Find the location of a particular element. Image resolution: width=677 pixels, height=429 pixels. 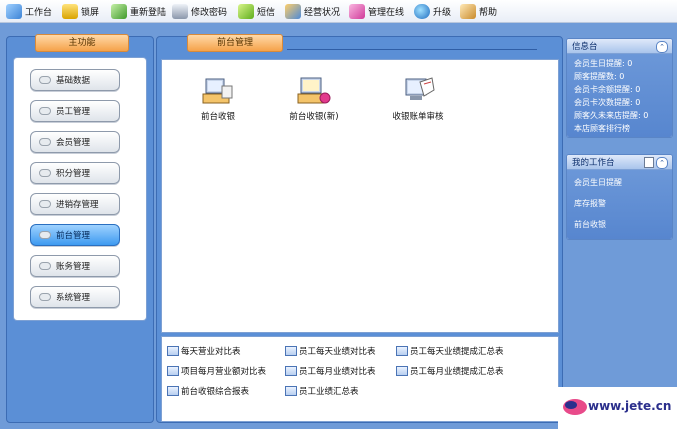

report-link: 员工每月业绩提成汇总表 is located at coordinates (450, 371).